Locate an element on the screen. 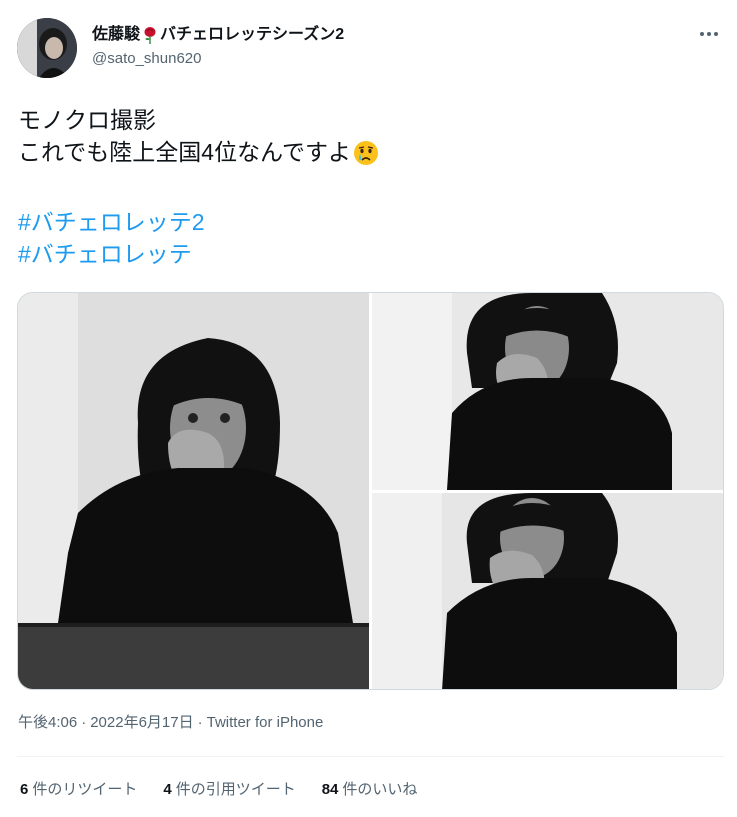  likes-stat: 84 件のいいね is located at coordinates (370, 790).